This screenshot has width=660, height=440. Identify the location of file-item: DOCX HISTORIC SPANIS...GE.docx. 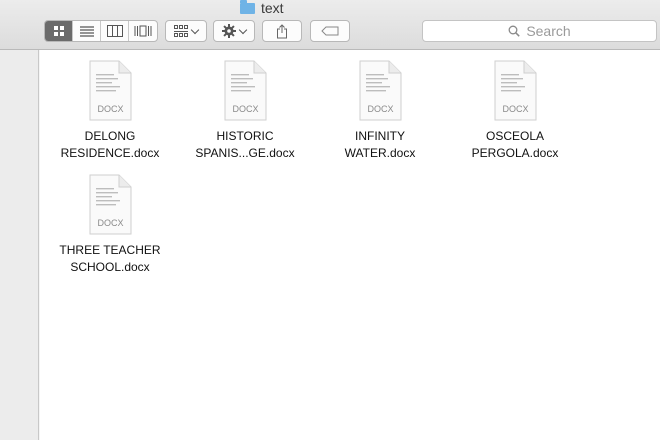
(245, 111).